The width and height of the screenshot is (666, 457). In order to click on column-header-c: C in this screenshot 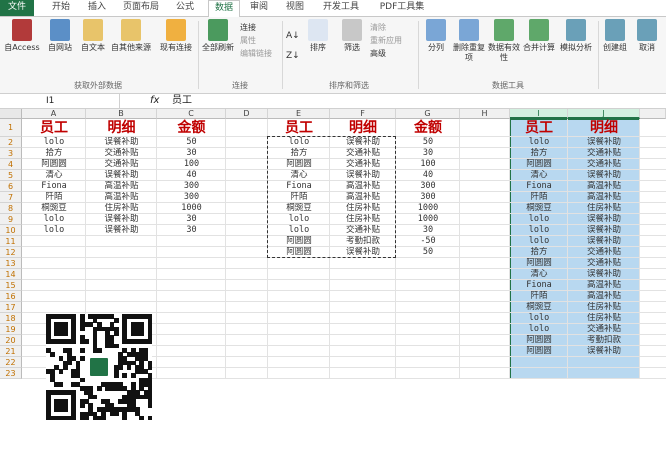, I will do `click(191, 114)`.